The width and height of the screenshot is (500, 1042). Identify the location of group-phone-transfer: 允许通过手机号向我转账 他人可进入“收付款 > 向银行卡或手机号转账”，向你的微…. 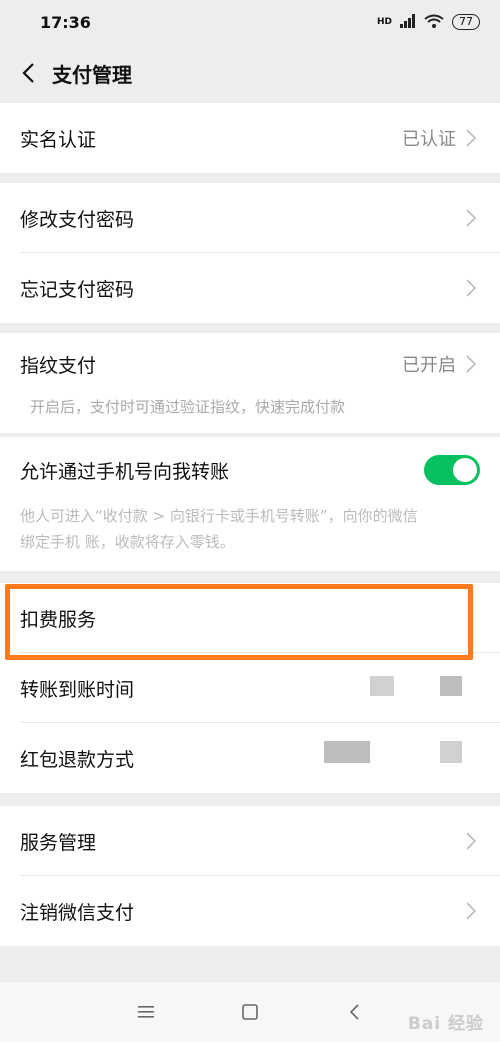
(250, 504).